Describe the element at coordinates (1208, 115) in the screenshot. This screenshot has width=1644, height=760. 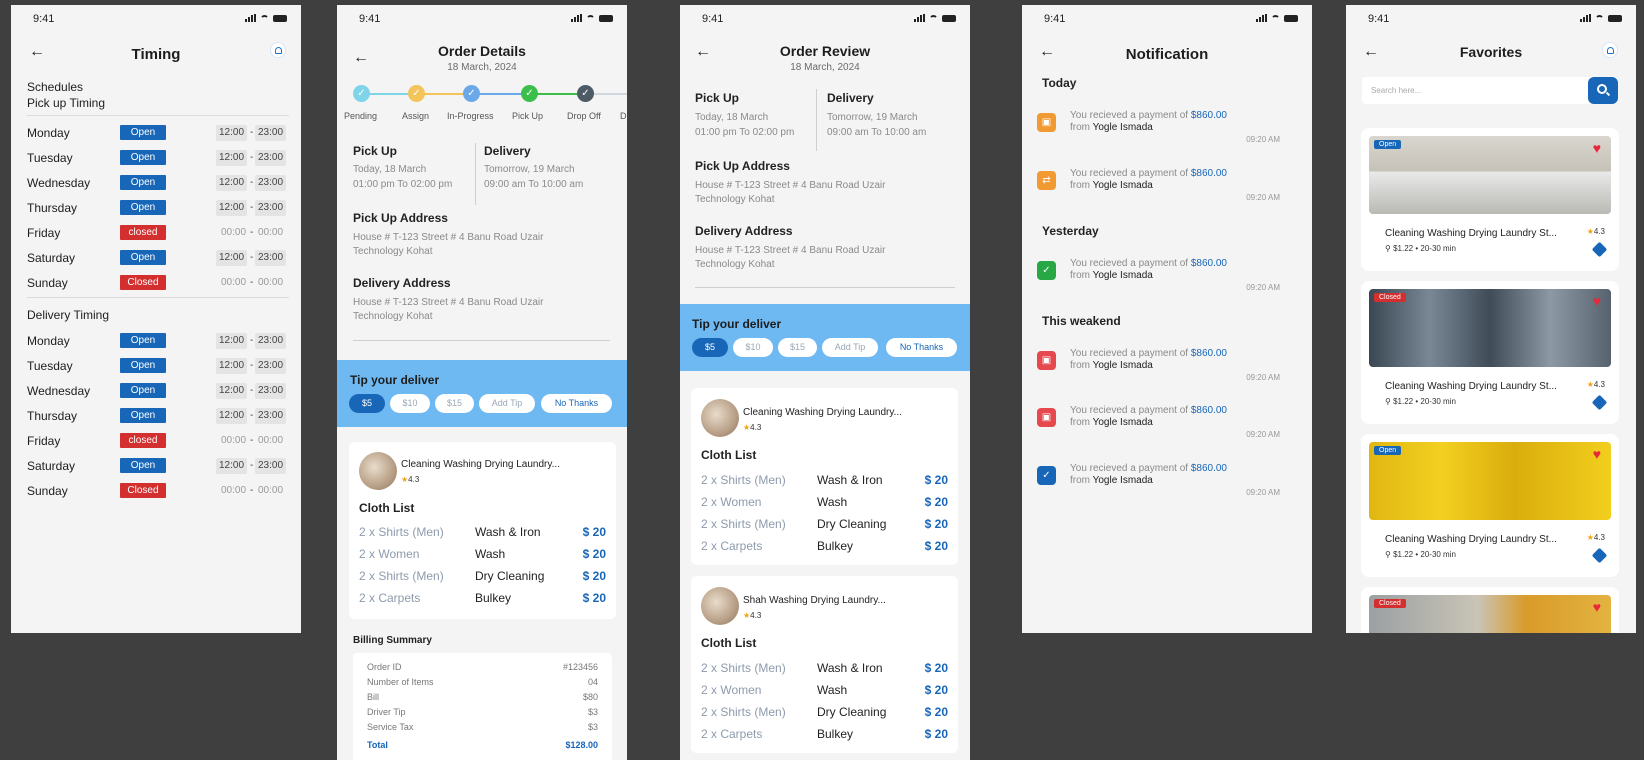
I see `payment-amount: $860.00` at that location.